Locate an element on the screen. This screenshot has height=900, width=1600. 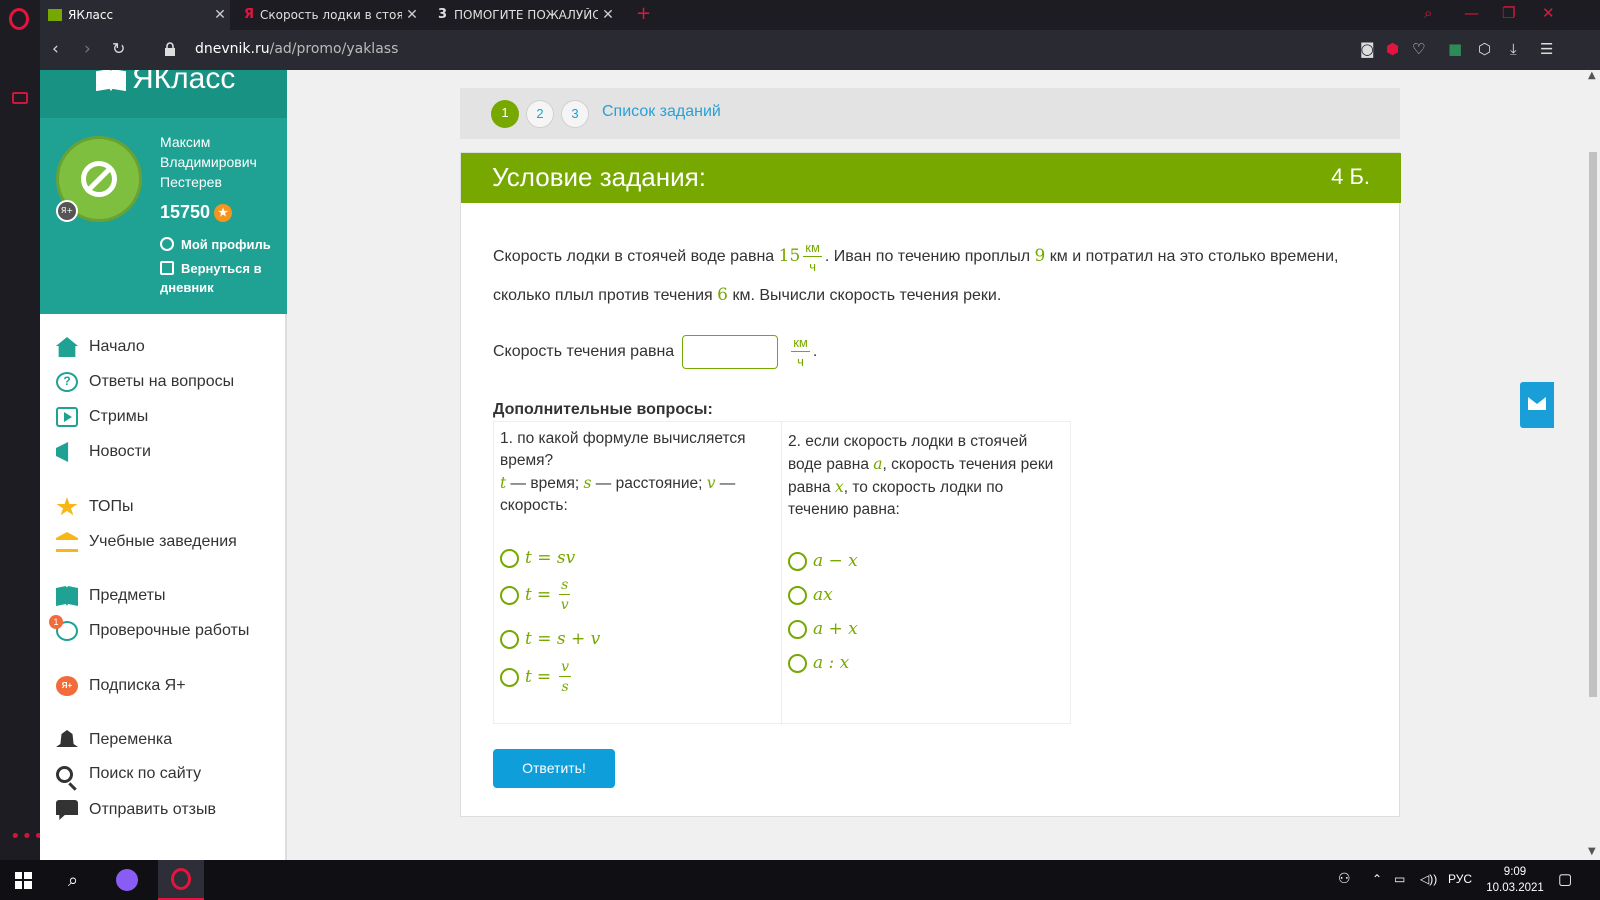
cond-text: сколько плыл против течения is located at coordinates (603, 295).